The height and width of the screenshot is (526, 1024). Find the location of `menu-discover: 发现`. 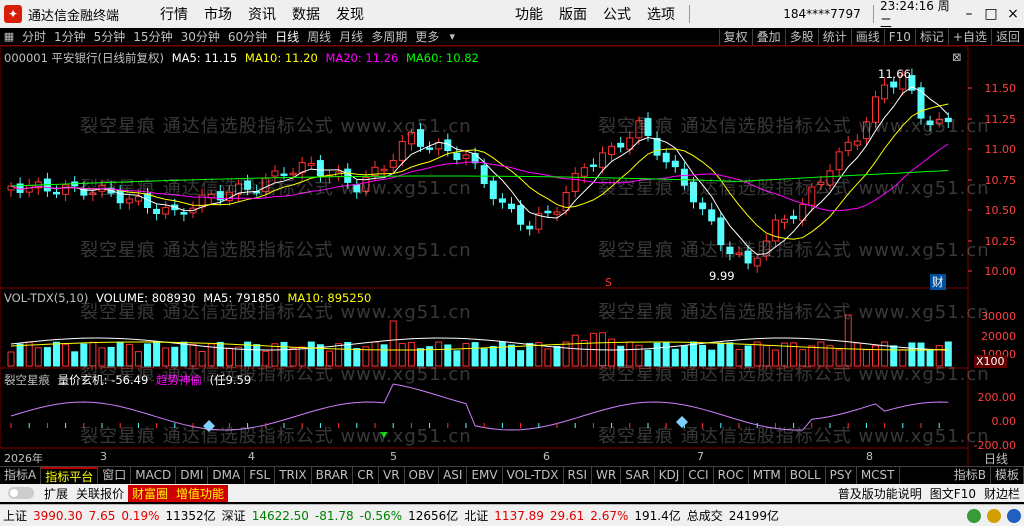

menu-discover: 发现 is located at coordinates (350, 14).